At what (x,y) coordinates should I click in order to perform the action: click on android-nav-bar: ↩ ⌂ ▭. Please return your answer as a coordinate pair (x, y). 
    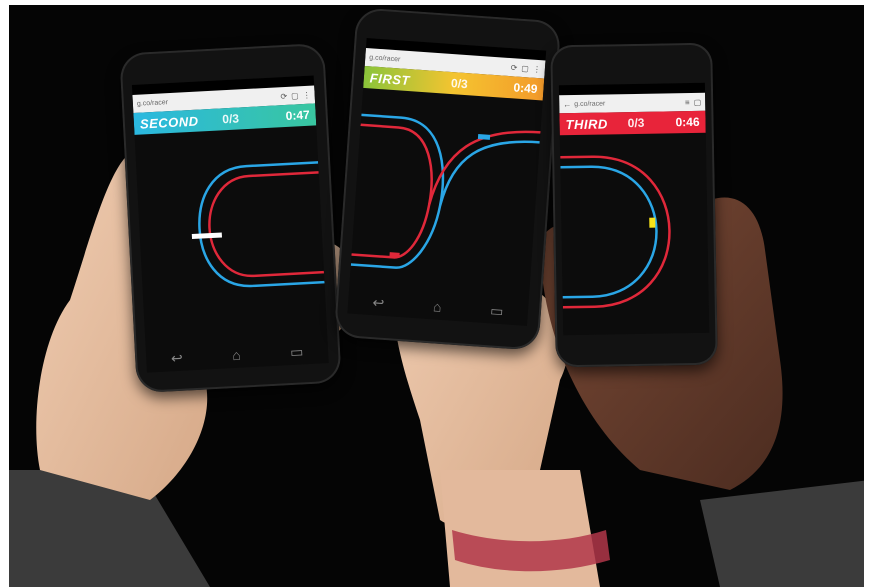
    Looking at the image, I should click on (237, 354).